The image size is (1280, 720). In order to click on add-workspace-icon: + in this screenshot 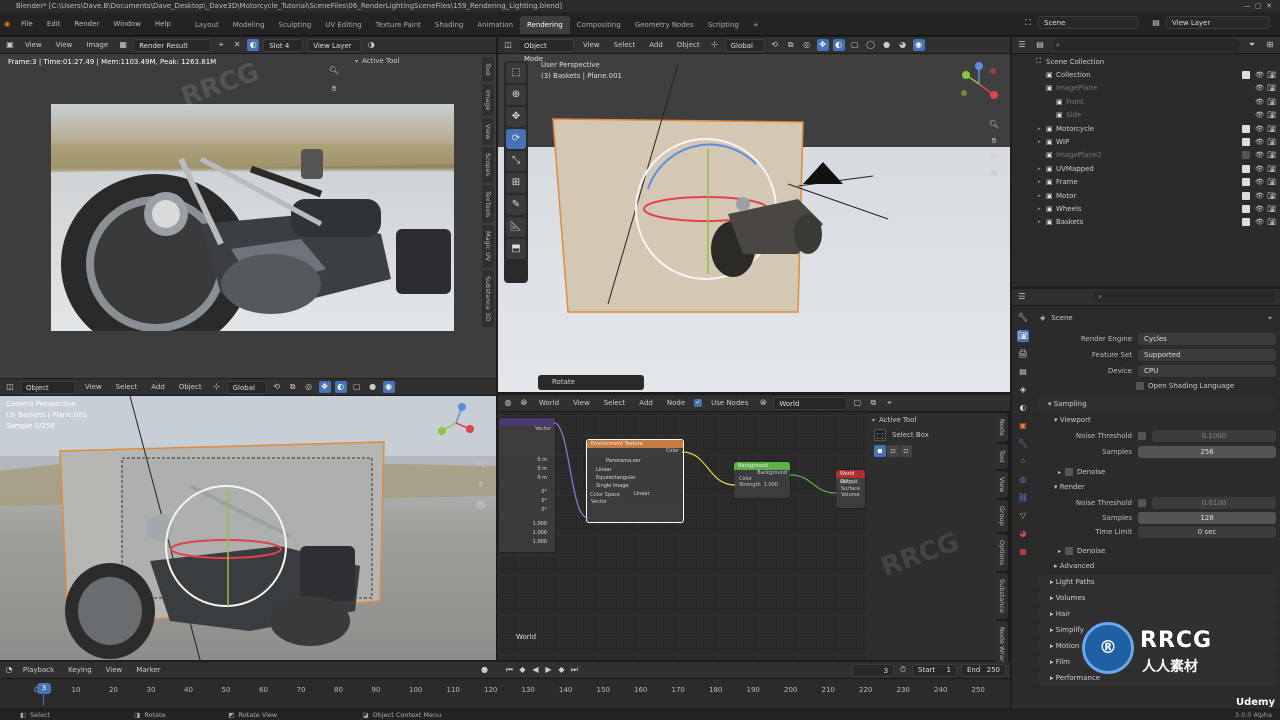, I will do `click(756, 25)`.